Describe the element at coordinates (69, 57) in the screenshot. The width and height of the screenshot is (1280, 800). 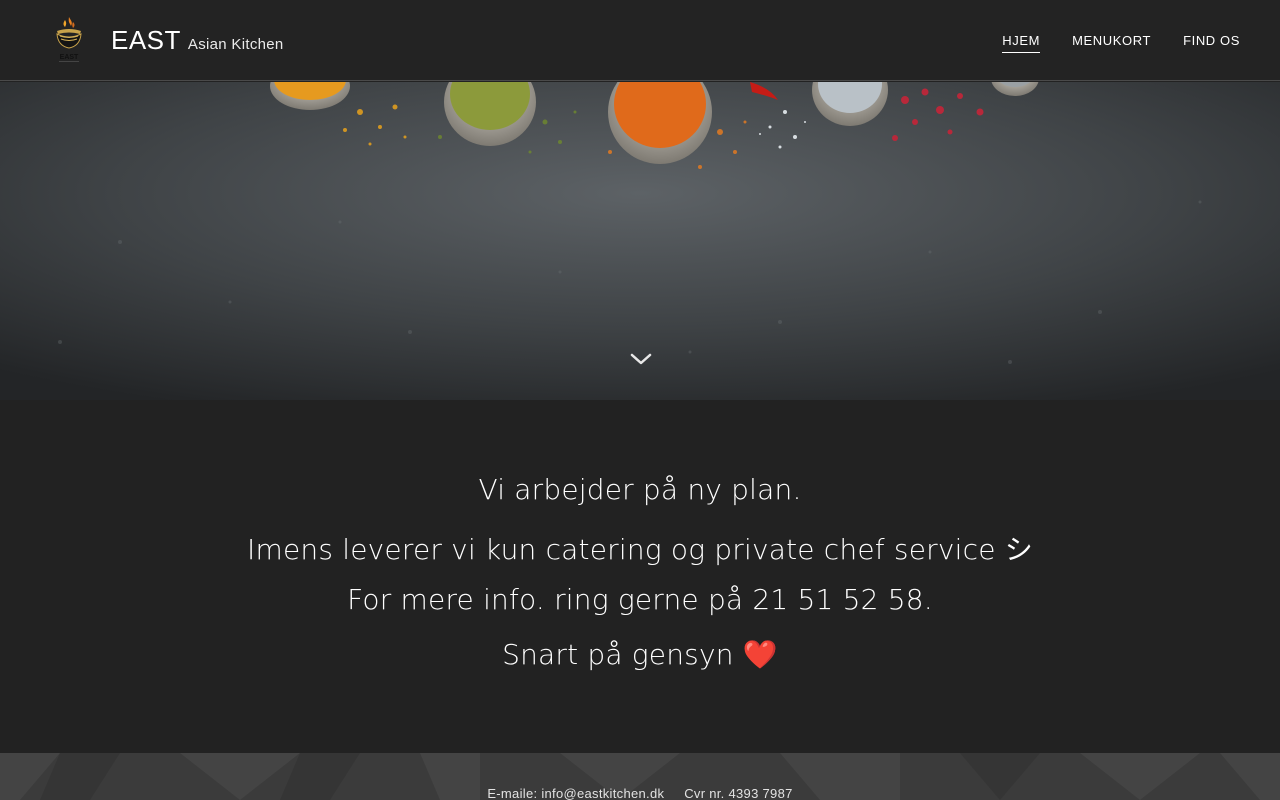
I see `svg-text: EAST` at that location.